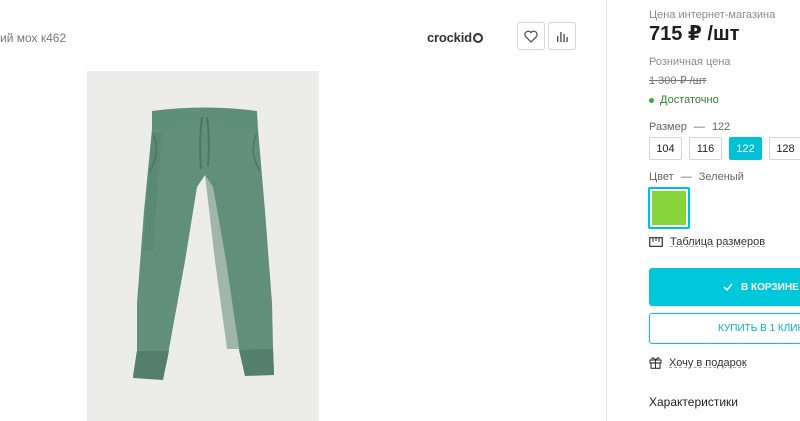 This screenshot has height=421, width=800. Describe the element at coordinates (690, 62) in the screenshot. I see `retail-price-label: Розничная цена` at that location.